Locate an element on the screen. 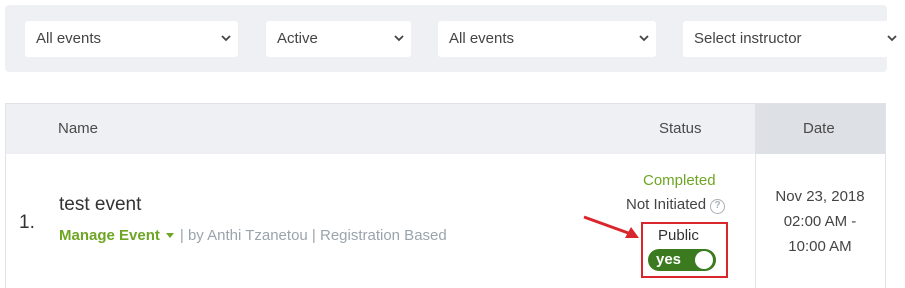 The height and width of the screenshot is (288, 905). public-toggle: yes is located at coordinates (682, 260).